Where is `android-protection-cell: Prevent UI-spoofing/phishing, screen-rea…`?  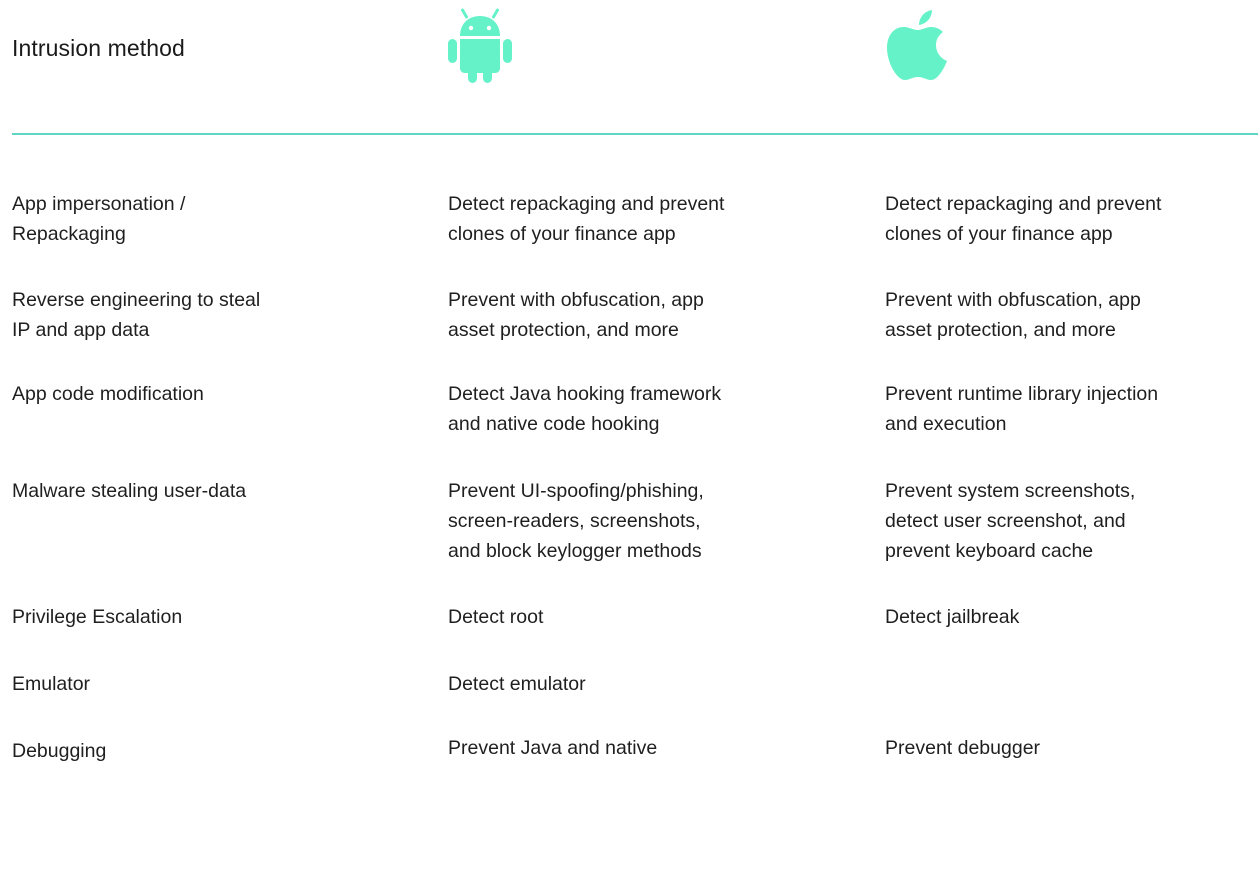 android-protection-cell: Prevent UI-spoofing/phishing, screen-rea… is located at coordinates (576, 521).